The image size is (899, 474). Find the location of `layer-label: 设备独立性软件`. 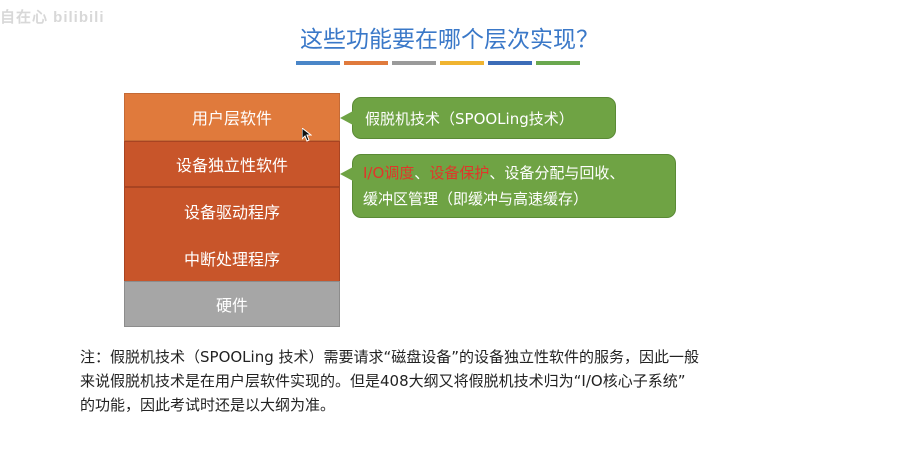

layer-label: 设备独立性软件 is located at coordinates (231, 165).